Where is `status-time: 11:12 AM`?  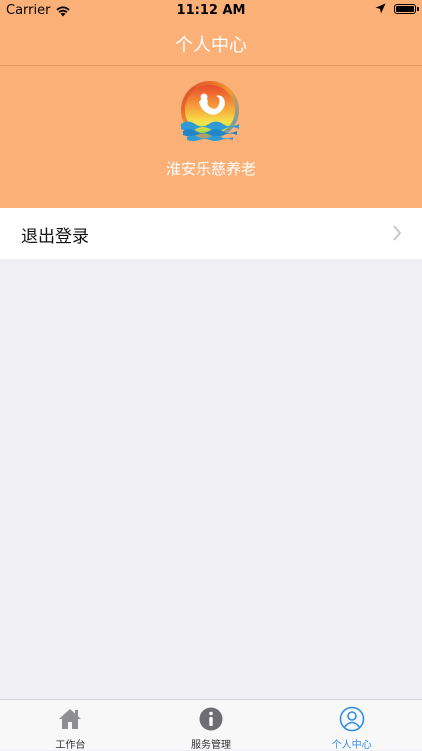 status-time: 11:12 AM is located at coordinates (211, 10).